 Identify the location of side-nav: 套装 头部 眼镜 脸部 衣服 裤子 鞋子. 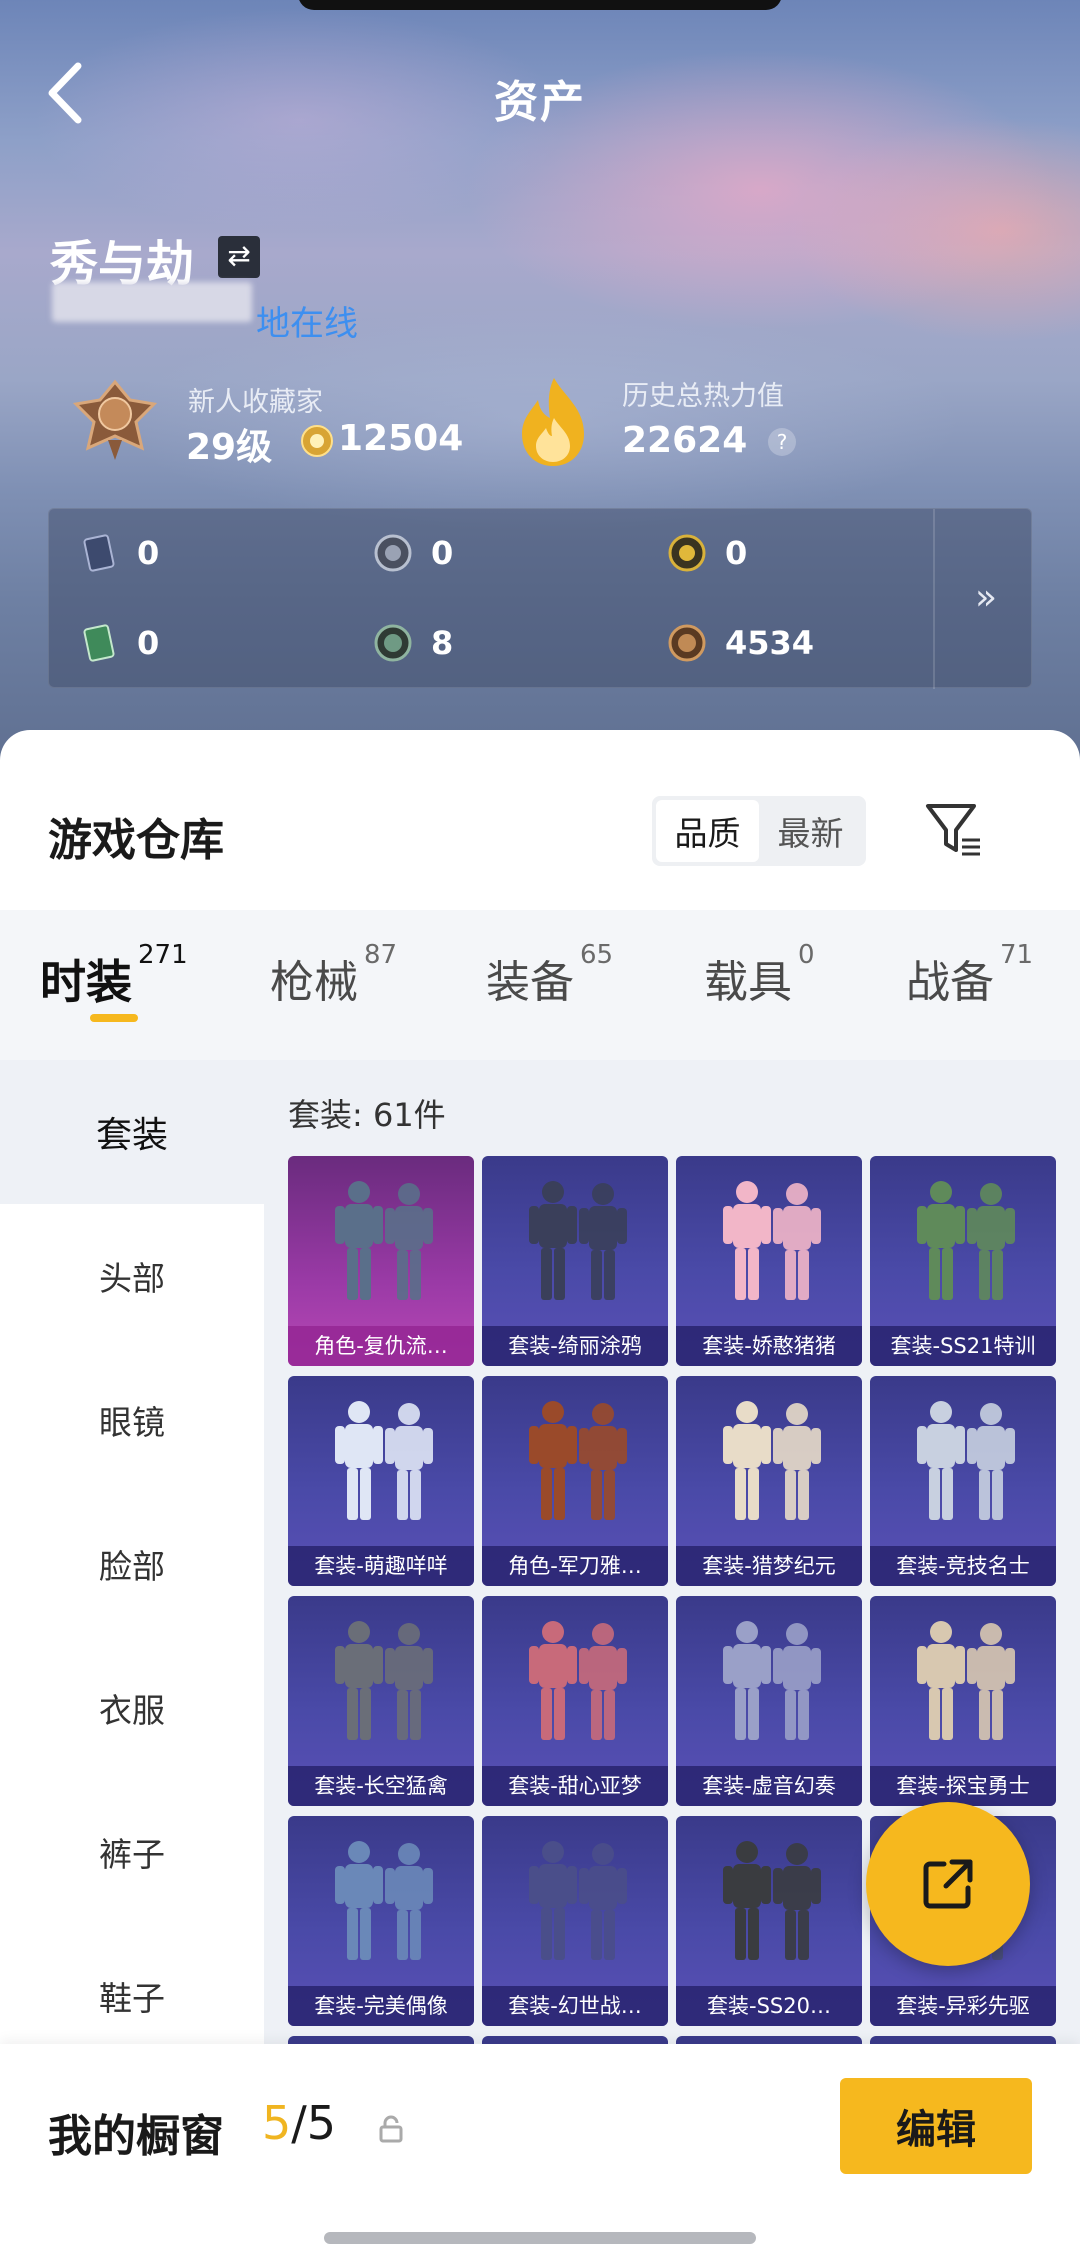
(132, 1605).